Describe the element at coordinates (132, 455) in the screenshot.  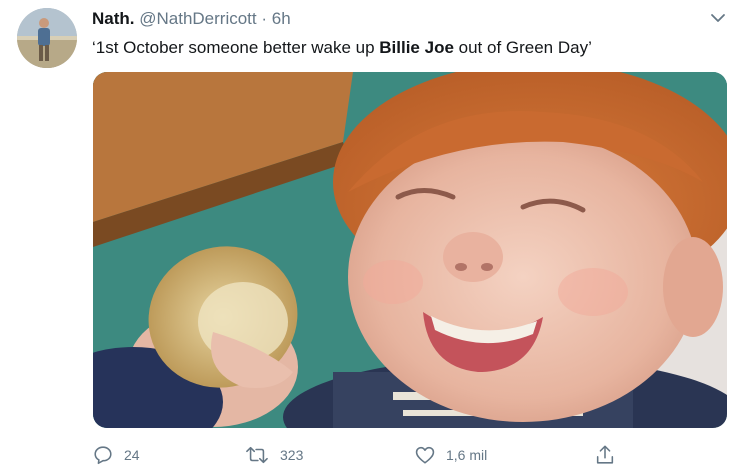
I see `reply-count: 24` at that location.